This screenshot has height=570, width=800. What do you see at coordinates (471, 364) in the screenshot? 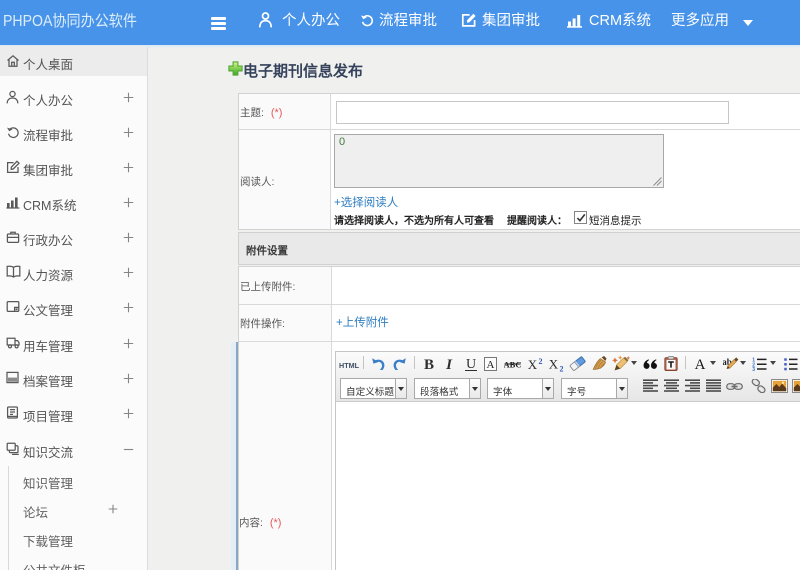
I see `svg-text: U` at bounding box center [471, 364].